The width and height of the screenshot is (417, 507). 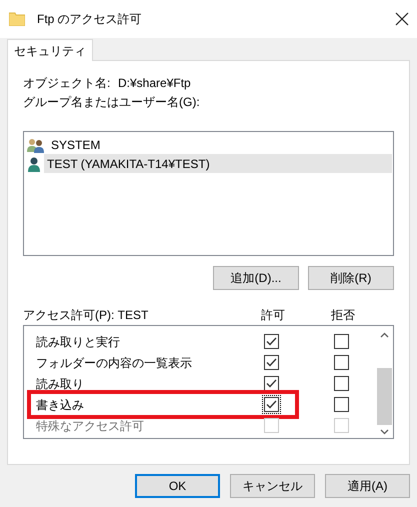 What do you see at coordinates (177, 486) in the screenshot?
I see `dialog-button: OK` at bounding box center [177, 486].